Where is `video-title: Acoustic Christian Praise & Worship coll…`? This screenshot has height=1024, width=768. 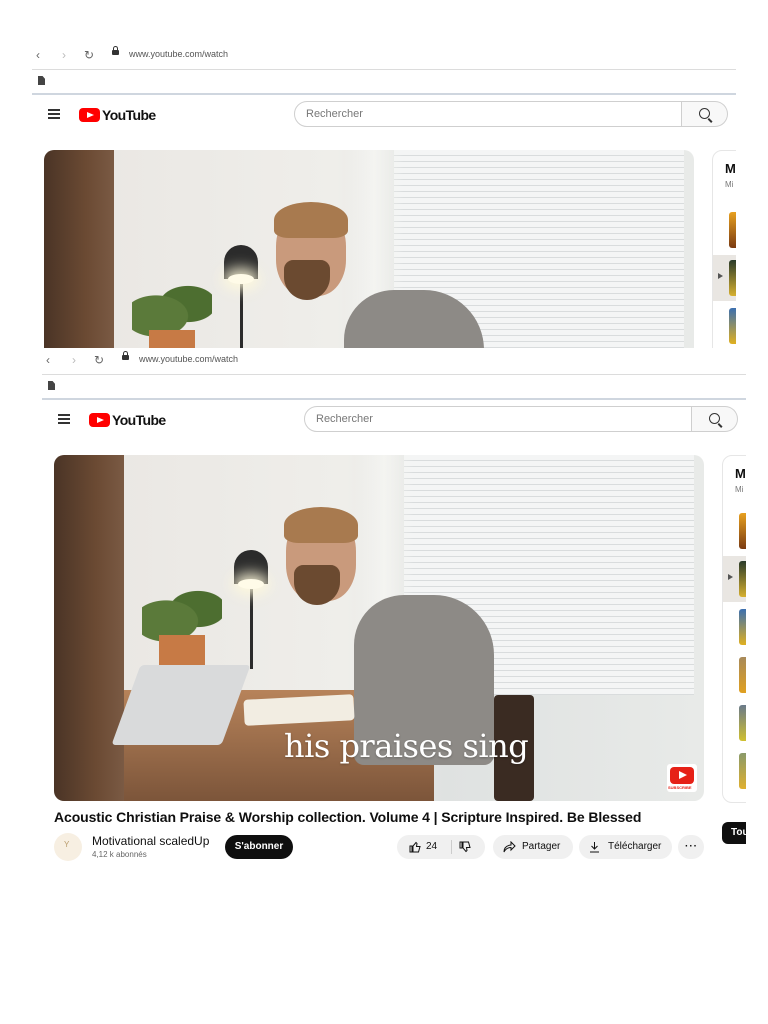
video-title: Acoustic Christian Praise & Worship coll… is located at coordinates (348, 817).